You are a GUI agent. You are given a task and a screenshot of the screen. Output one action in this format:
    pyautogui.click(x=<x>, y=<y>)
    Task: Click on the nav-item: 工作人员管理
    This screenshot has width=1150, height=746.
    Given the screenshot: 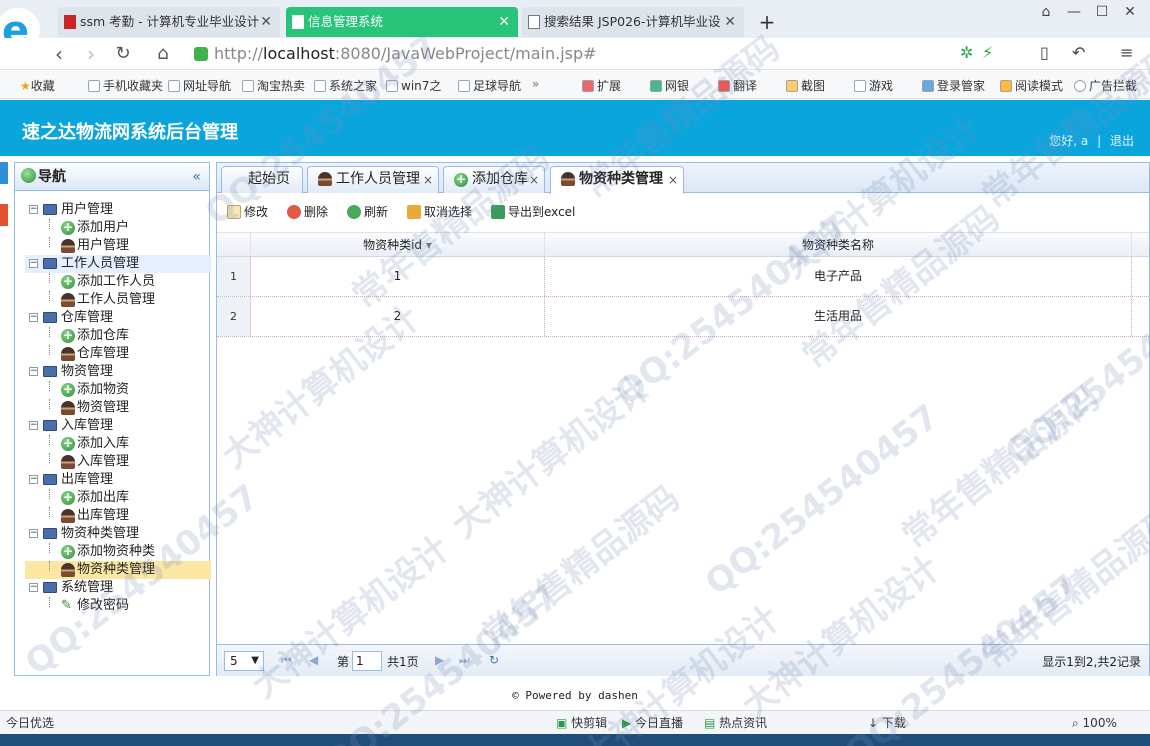 What is the action you would take?
    pyautogui.click(x=118, y=300)
    